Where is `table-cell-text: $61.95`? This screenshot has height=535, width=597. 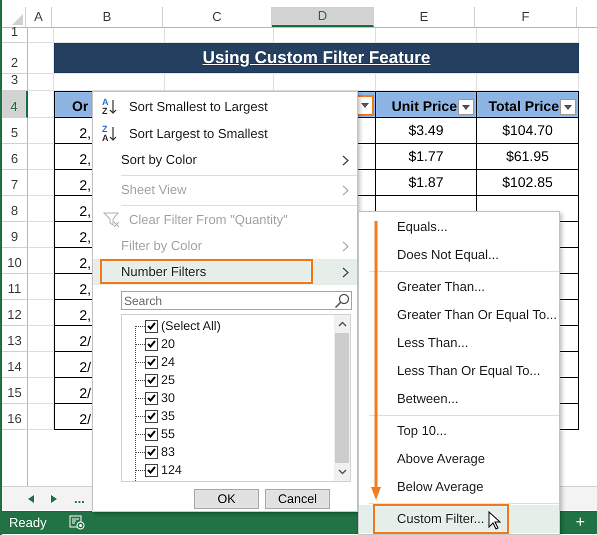
table-cell-text: $61.95 is located at coordinates (527, 156).